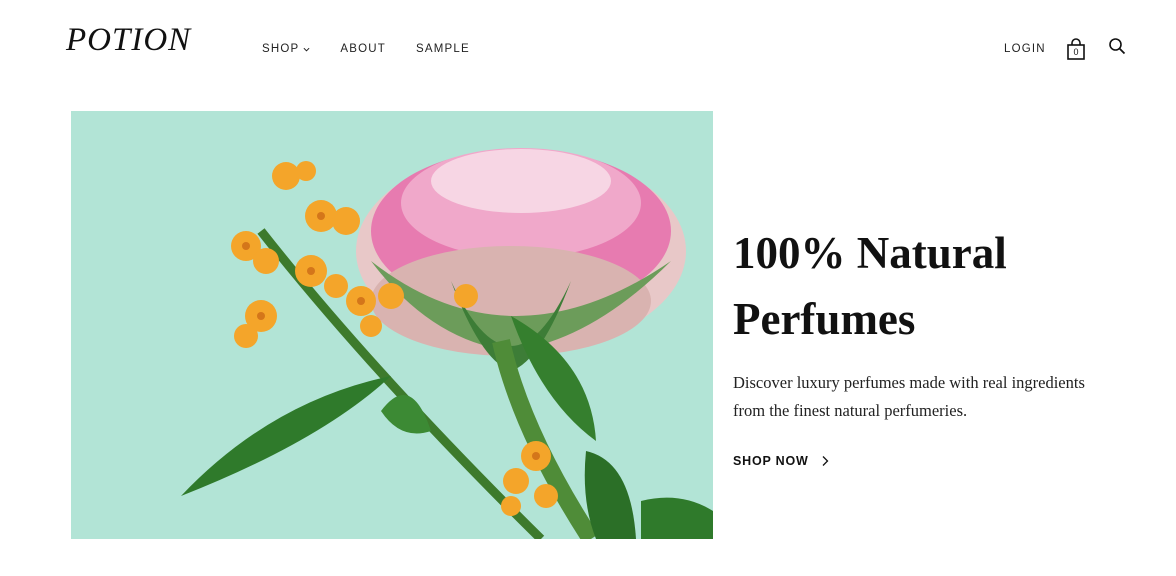 This screenshot has width=1176, height=576. Describe the element at coordinates (824, 319) in the screenshot. I see `hero-title-line-2: Perfumes` at that location.